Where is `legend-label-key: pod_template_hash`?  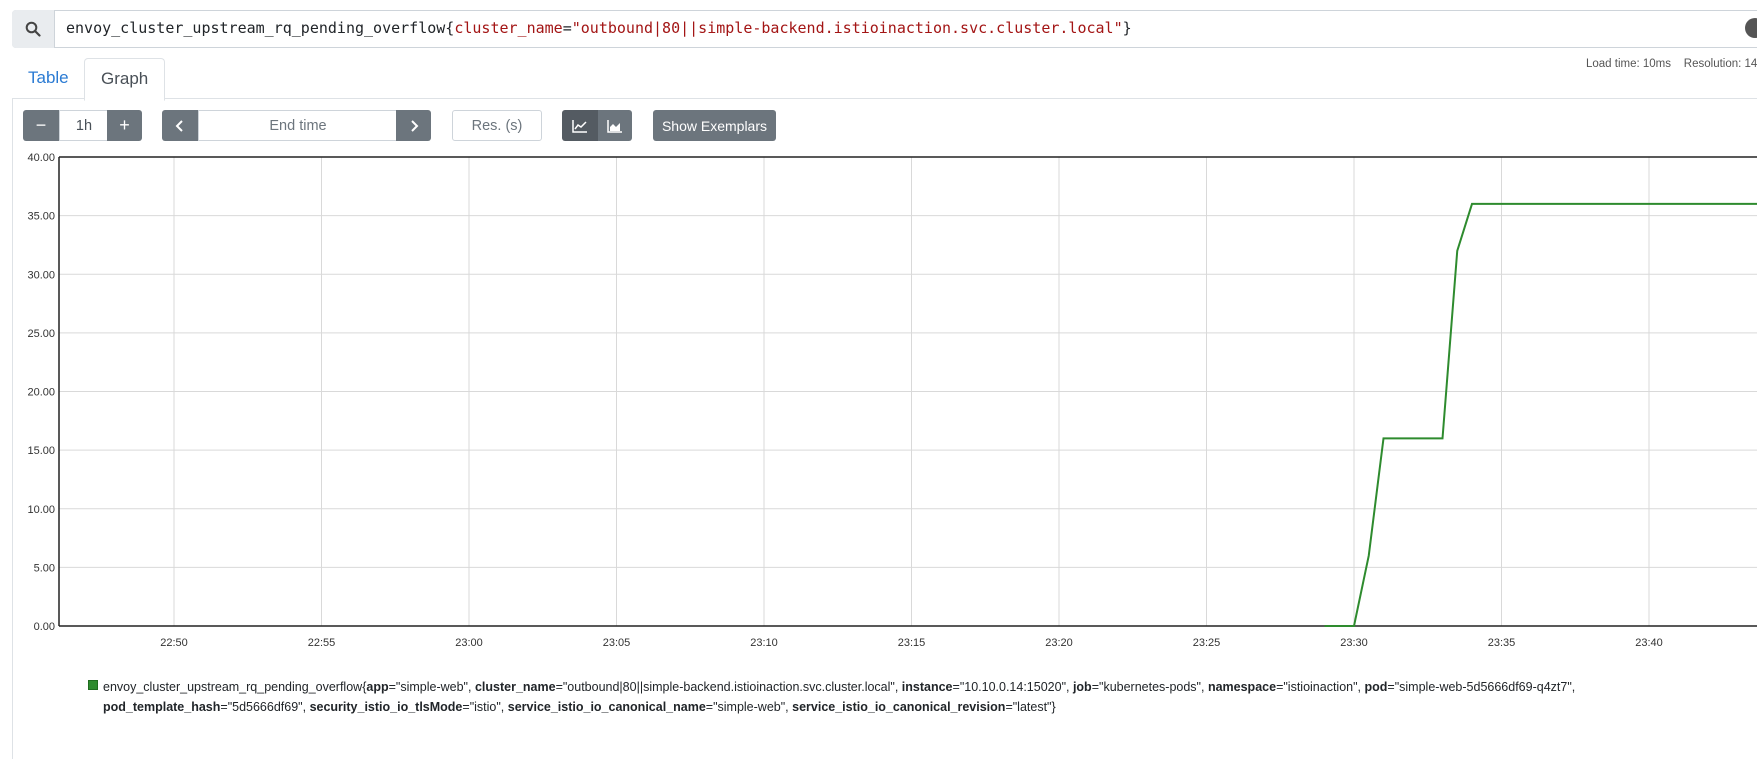
legend-label-key: pod_template_hash is located at coordinates (161, 707).